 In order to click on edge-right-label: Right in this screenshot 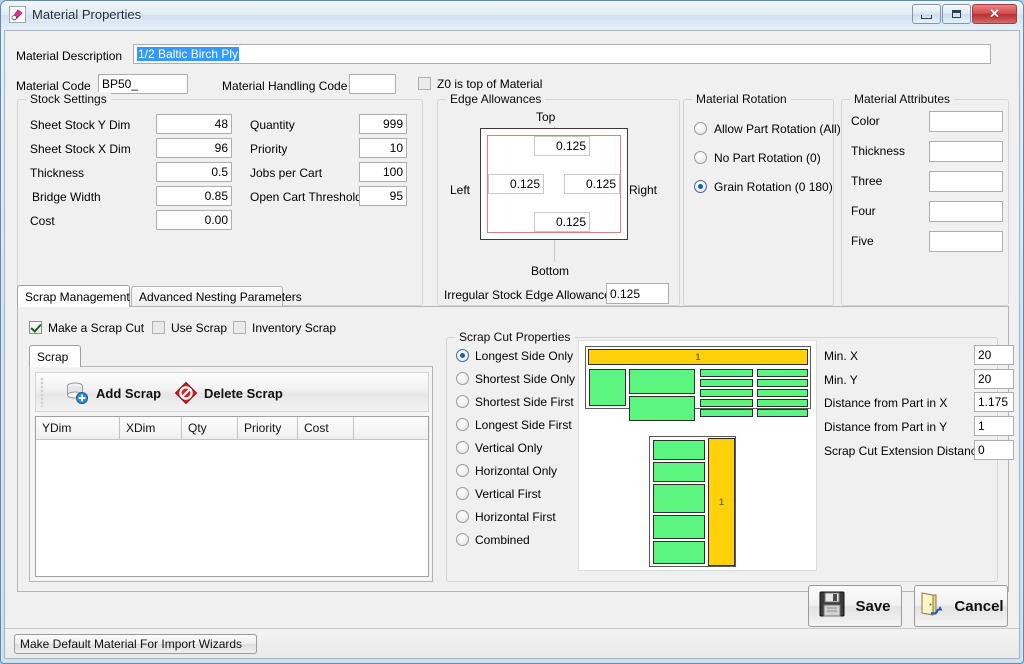, I will do `click(643, 190)`.